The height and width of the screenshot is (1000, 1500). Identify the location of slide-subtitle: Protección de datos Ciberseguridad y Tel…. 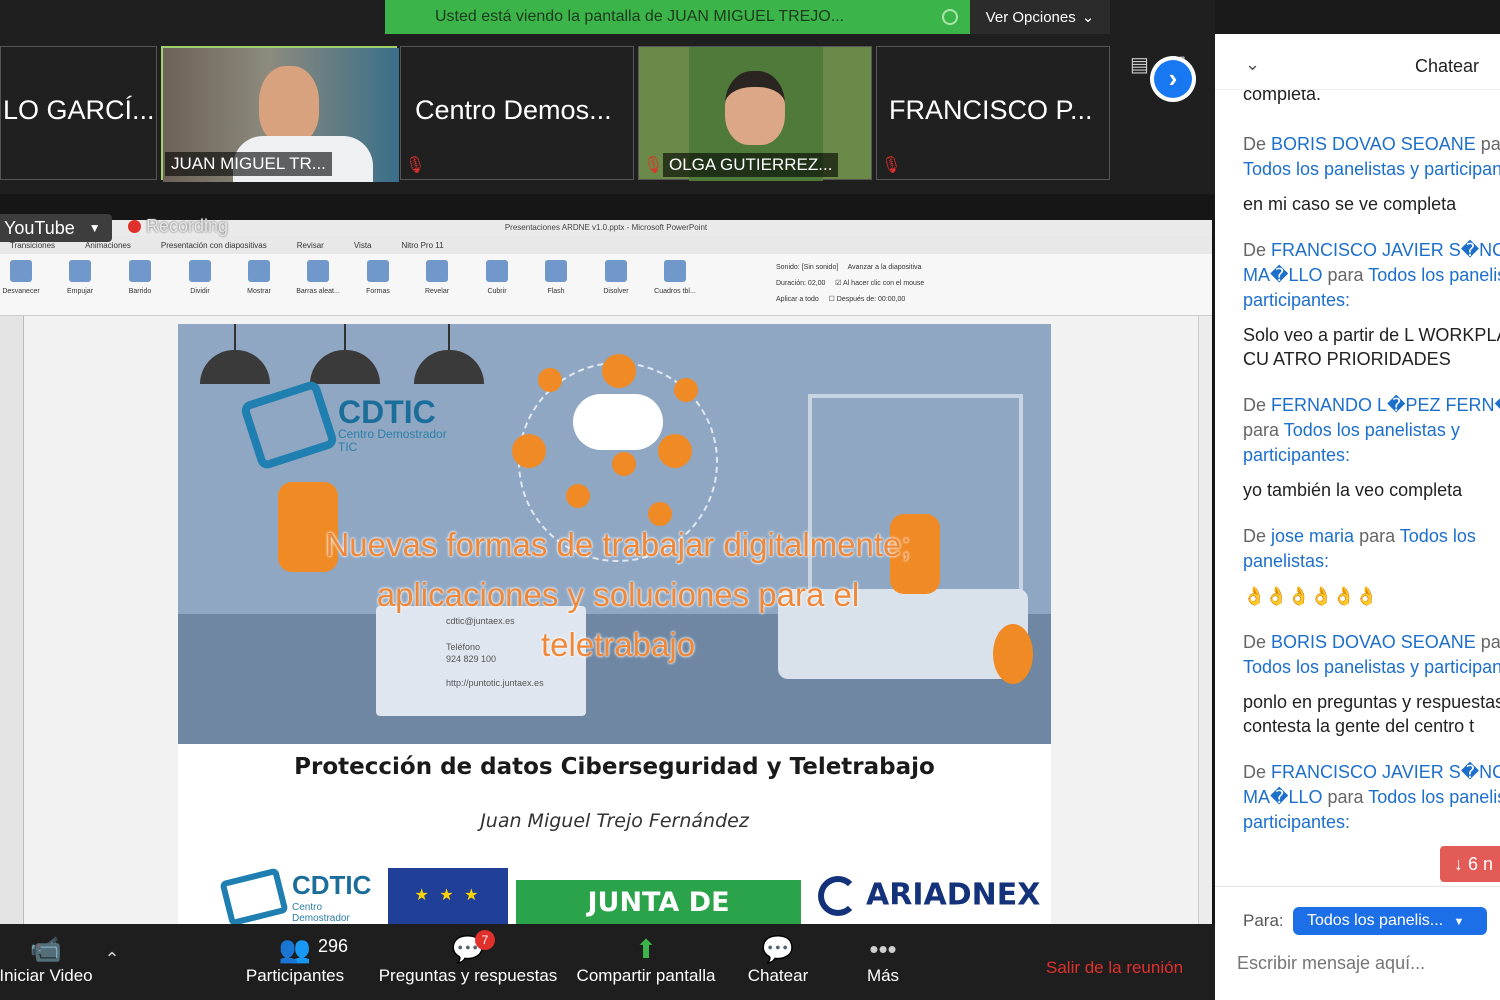
(614, 767).